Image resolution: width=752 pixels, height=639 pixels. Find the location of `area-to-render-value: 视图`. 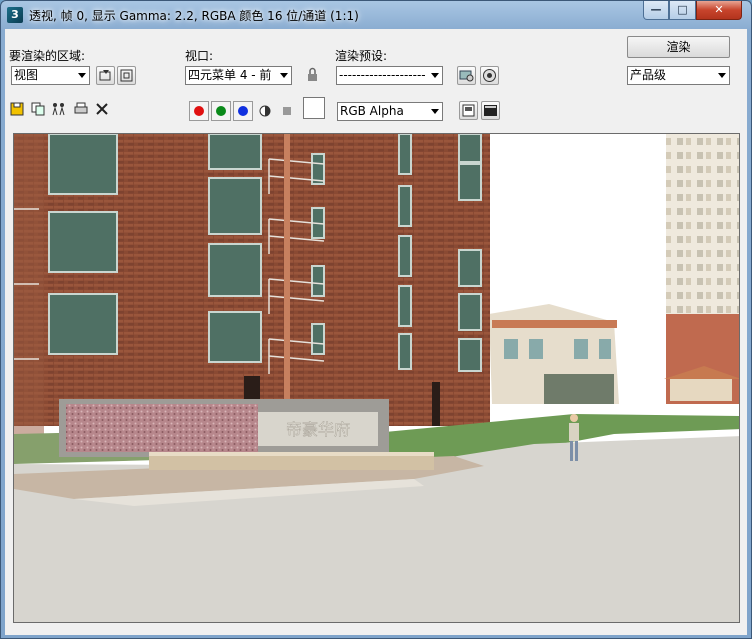

area-to-render-value: 视图 is located at coordinates (26, 75).